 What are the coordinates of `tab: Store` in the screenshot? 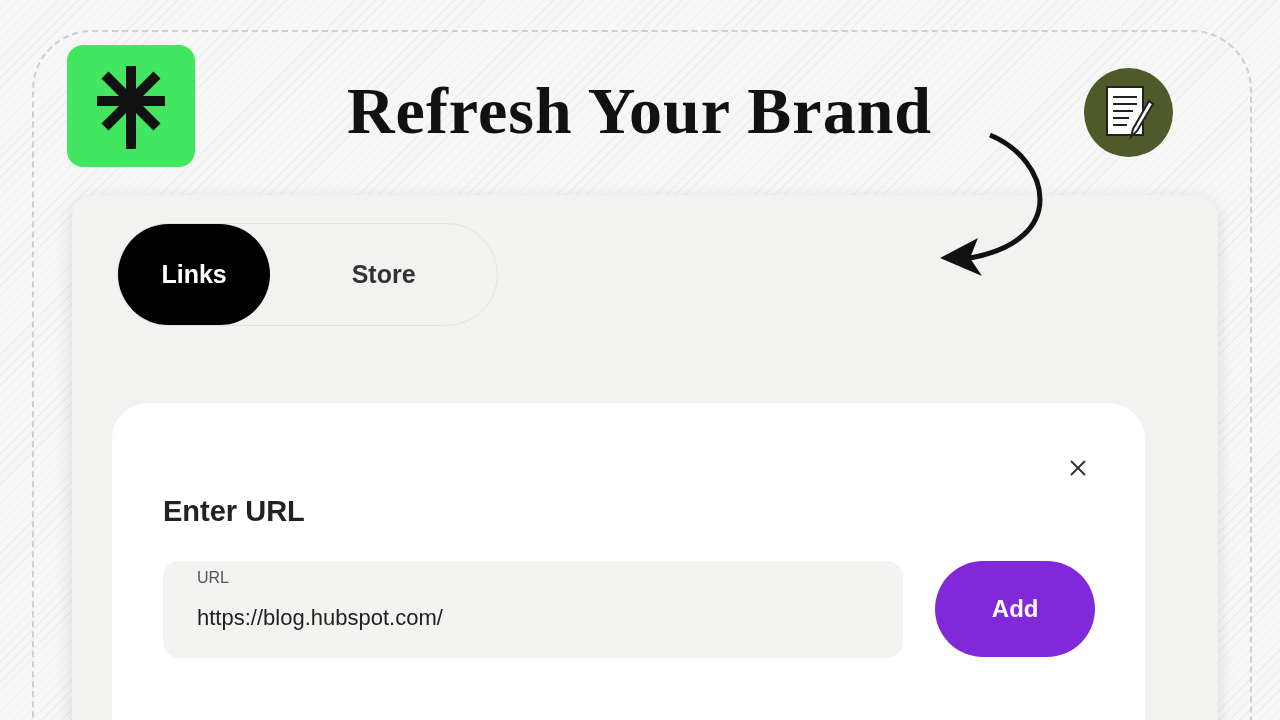 It's located at (383, 274).